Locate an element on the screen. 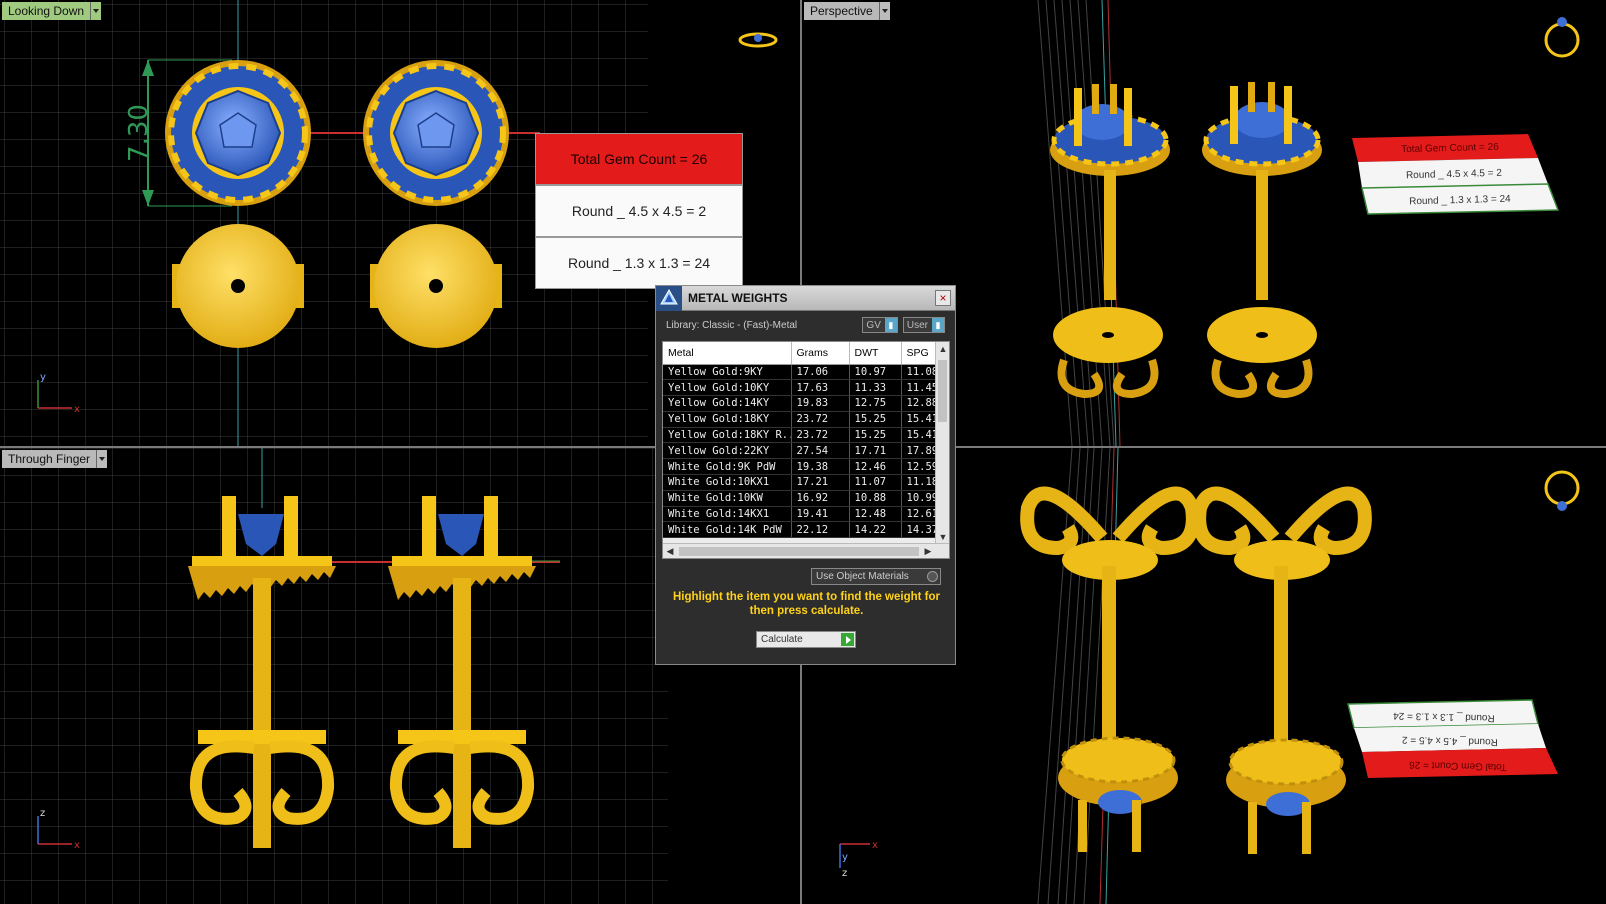 Image resolution: width=1606 pixels, height=904 pixels. table-cell: 17.71 is located at coordinates (875, 451).